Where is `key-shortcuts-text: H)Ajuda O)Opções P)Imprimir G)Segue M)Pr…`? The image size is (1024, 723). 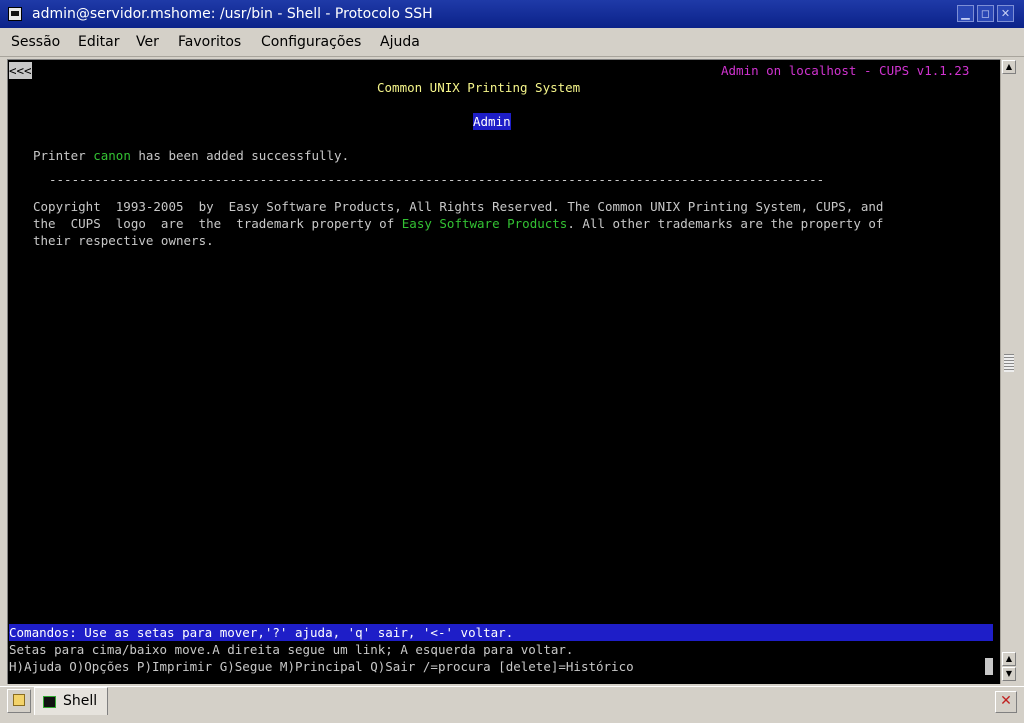
key-shortcuts-text: H)Ajuda O)Opções P)Imprimir G)Segue M)Pr… is located at coordinates (321, 666).